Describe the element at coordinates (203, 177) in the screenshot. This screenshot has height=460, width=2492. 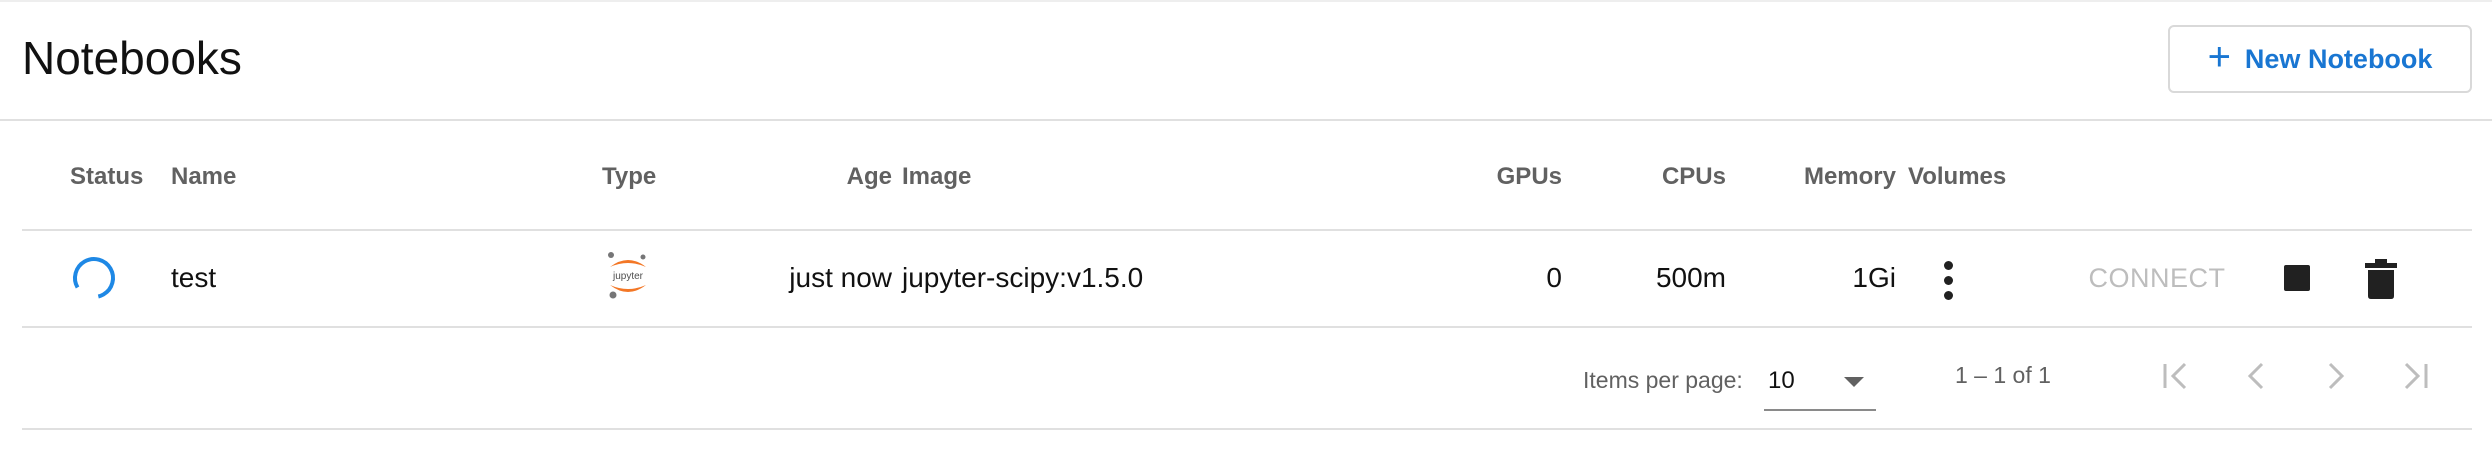
I see `column-header-name: Name` at that location.